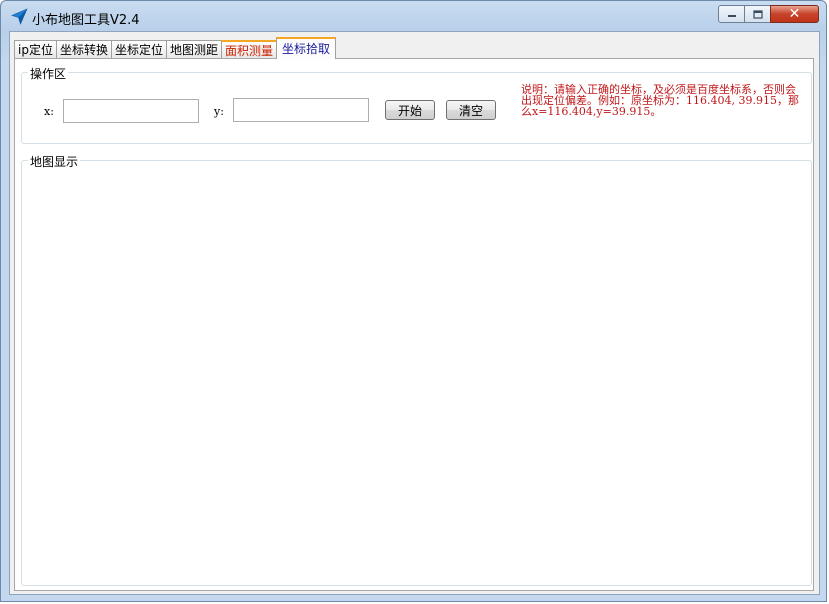 Image resolution: width=829 pixels, height=604 pixels. I want to click on tab-coordinate-convert: 坐标转换, so click(83, 49).